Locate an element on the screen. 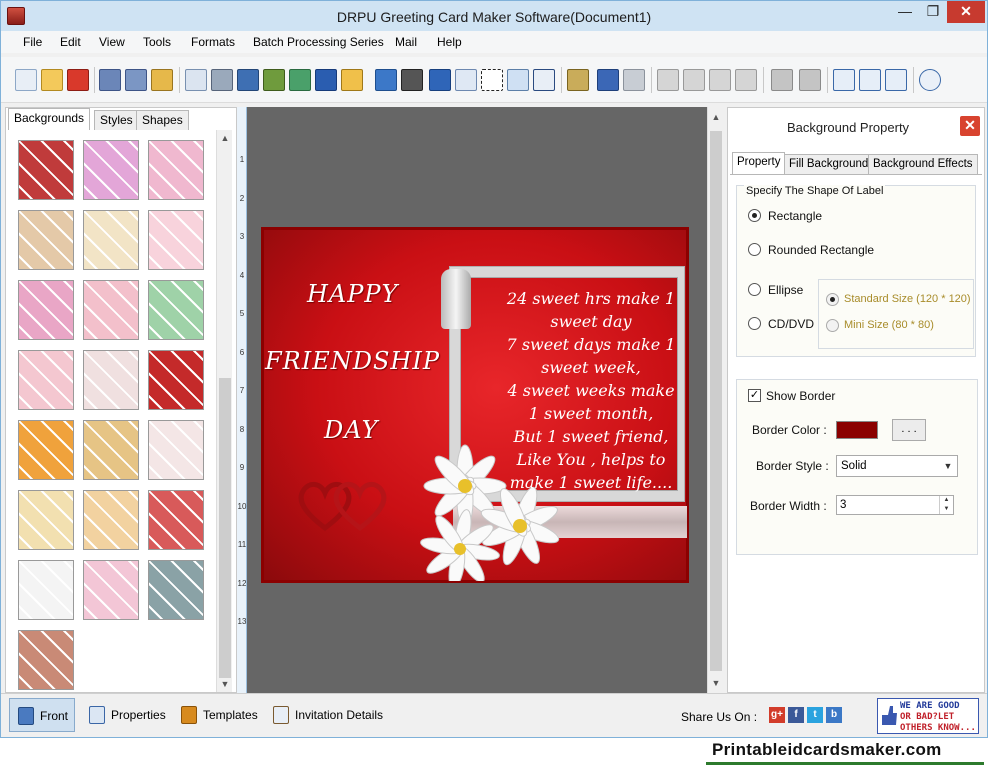 This screenshot has width=988, height=766. mail-icon is located at coordinates (518, 80).